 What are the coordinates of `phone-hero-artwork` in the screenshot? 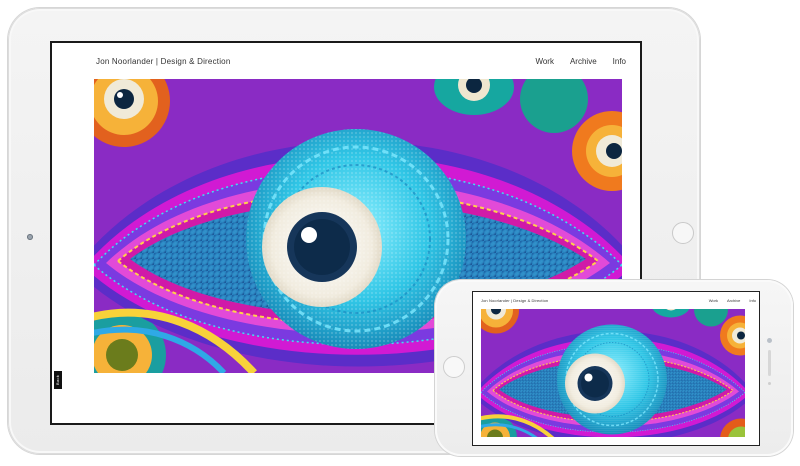 It's located at (613, 373).